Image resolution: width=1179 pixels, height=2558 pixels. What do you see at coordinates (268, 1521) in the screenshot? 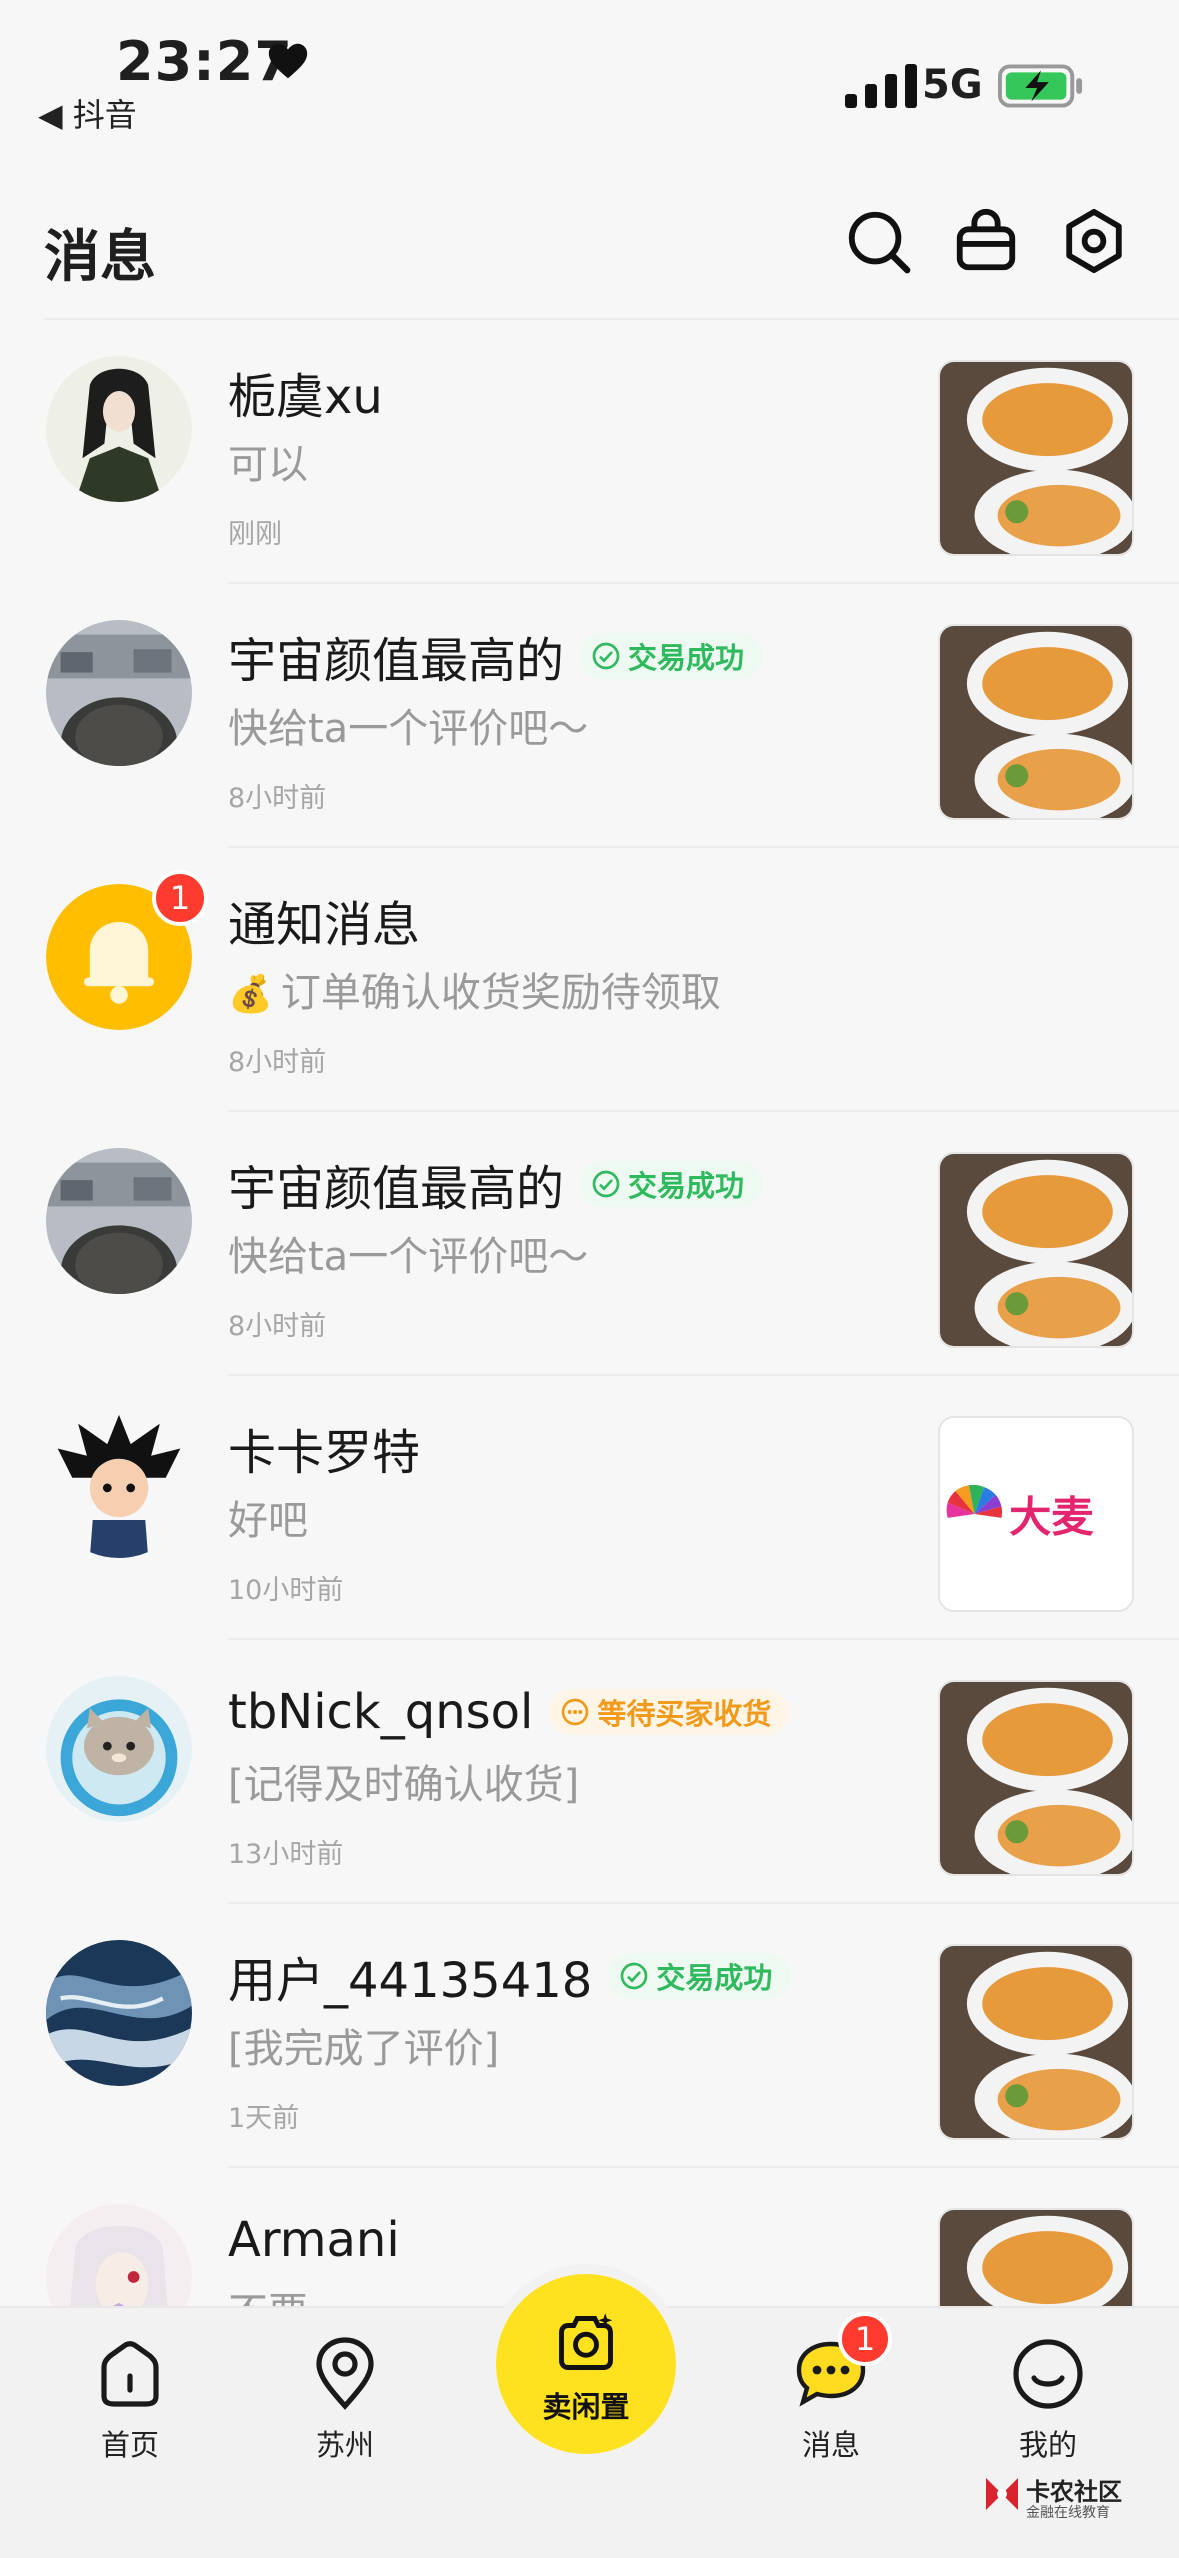
I see `message-preview: 好吧` at bounding box center [268, 1521].